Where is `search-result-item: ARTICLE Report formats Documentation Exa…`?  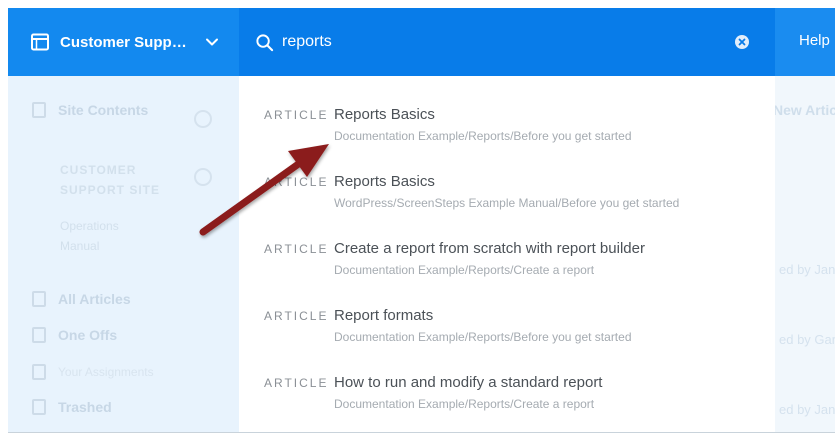
search-result-item: ARTICLE Report formats Documentation Exa… is located at coordinates (507, 310).